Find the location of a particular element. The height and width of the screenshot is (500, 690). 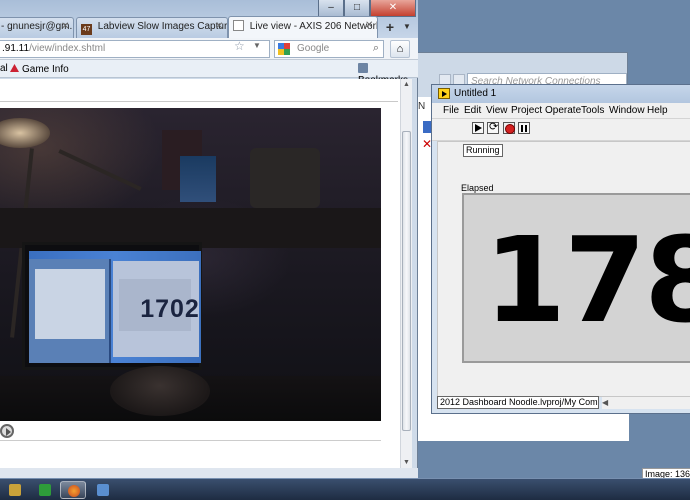

search-input: Google ⌕ is located at coordinates (329, 49).